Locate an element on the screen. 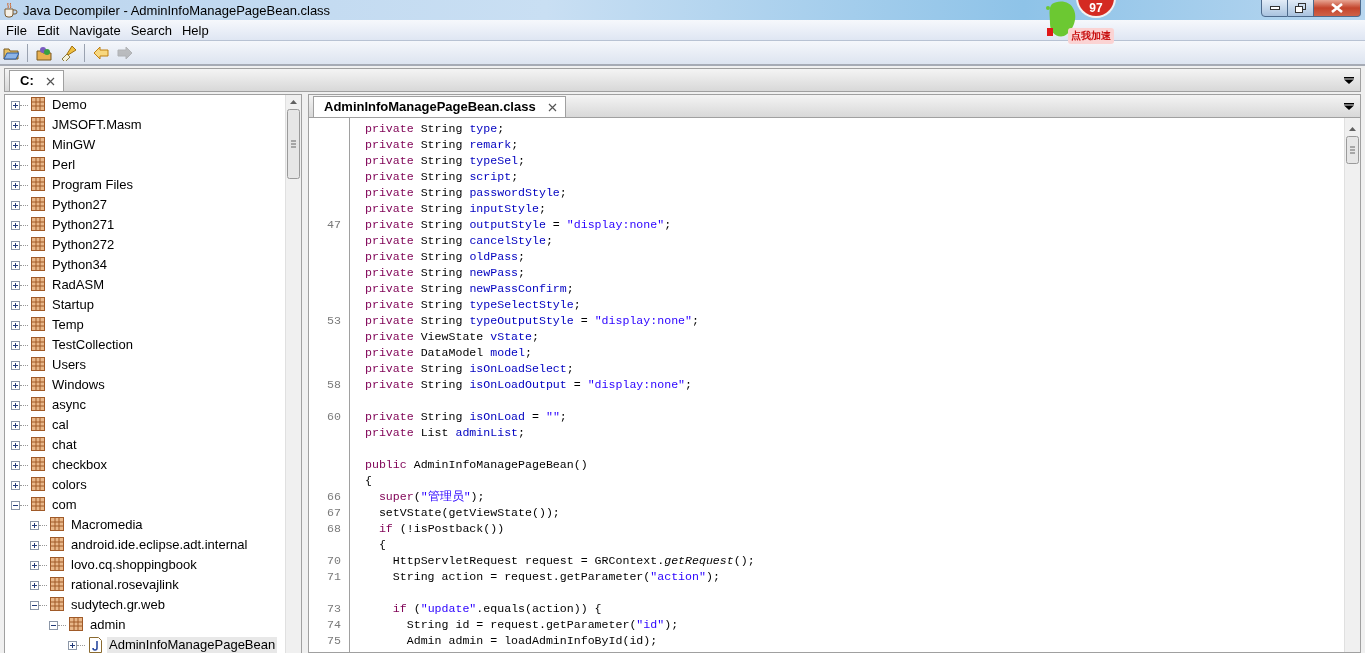 The width and height of the screenshot is (1365, 653). menu-item: File is located at coordinates (16, 30).